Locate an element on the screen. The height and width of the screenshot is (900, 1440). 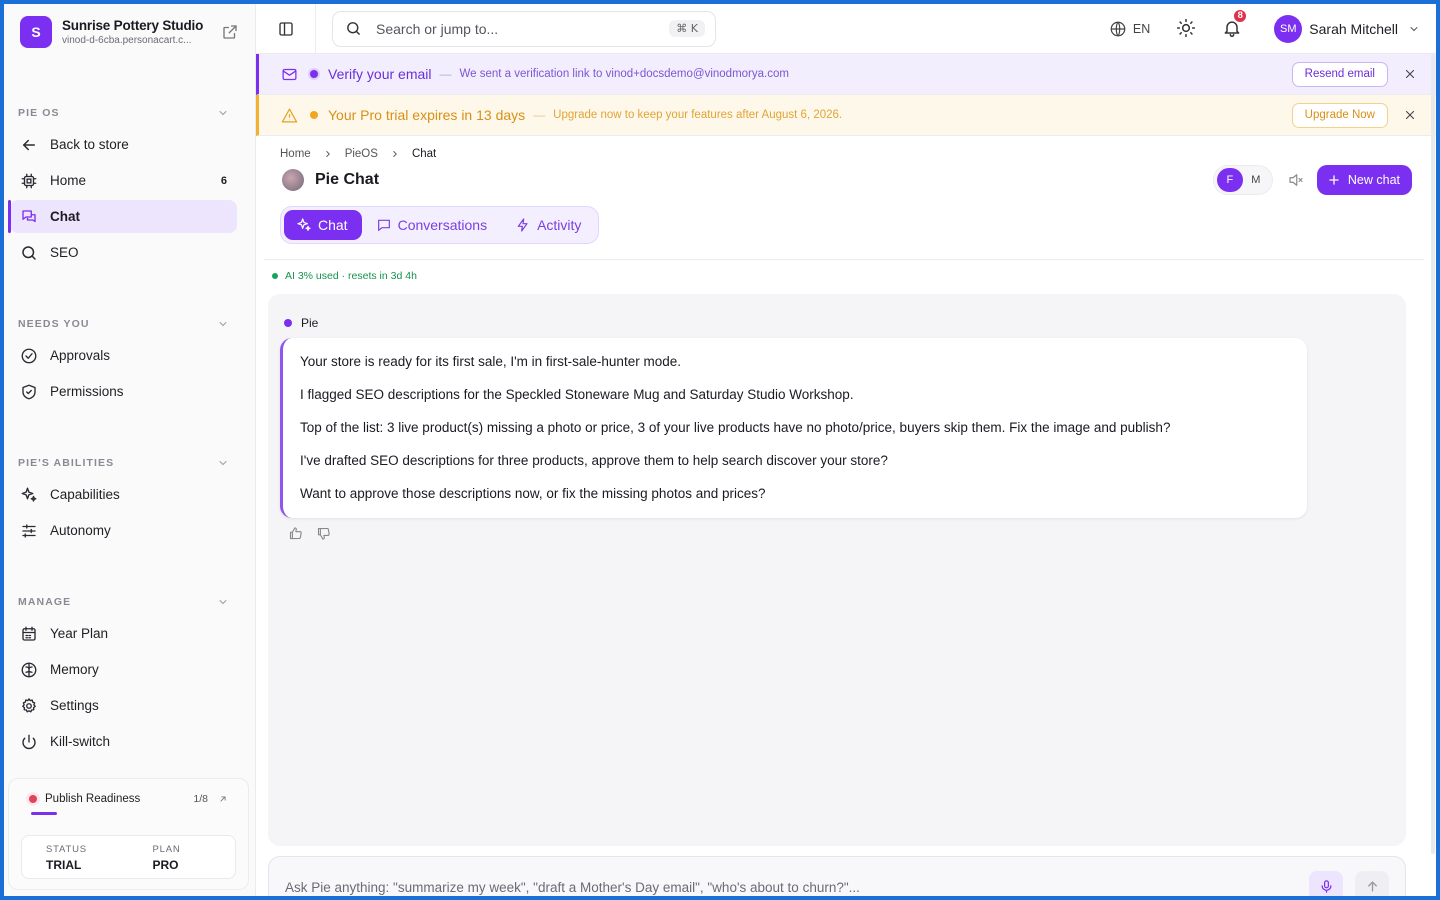
sliders-icon is located at coordinates (29, 530).